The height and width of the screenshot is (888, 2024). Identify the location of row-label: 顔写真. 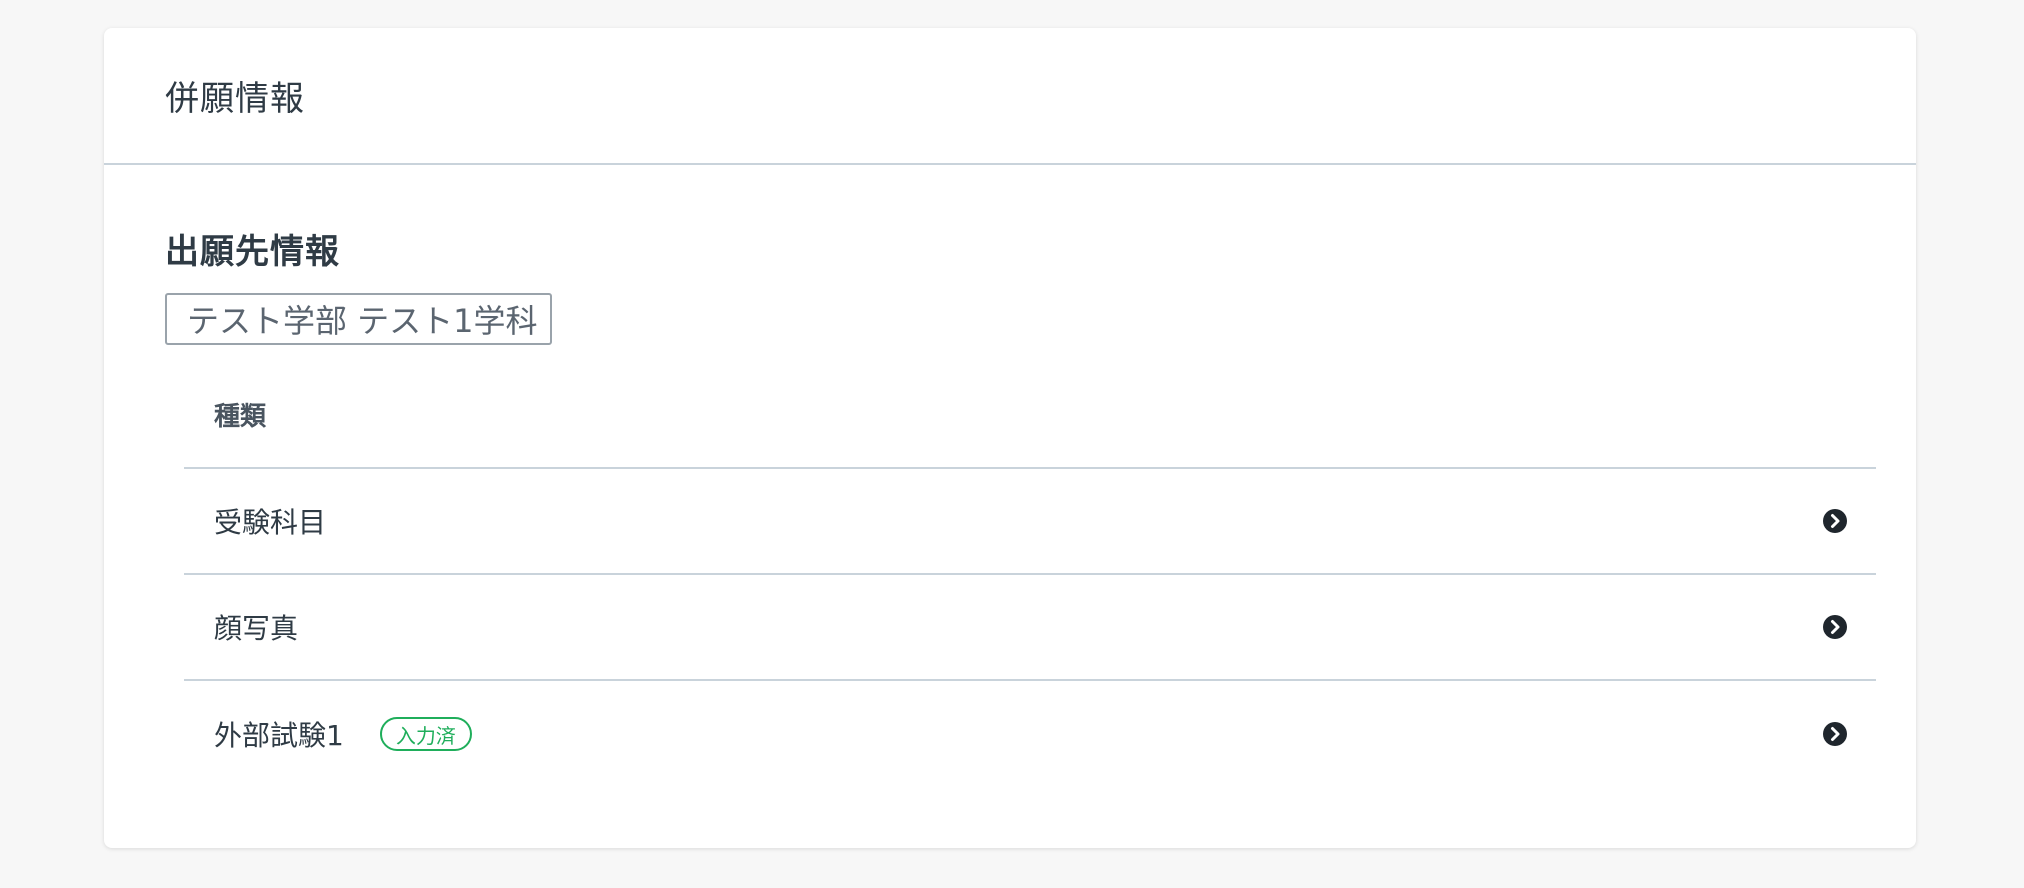
(256, 628).